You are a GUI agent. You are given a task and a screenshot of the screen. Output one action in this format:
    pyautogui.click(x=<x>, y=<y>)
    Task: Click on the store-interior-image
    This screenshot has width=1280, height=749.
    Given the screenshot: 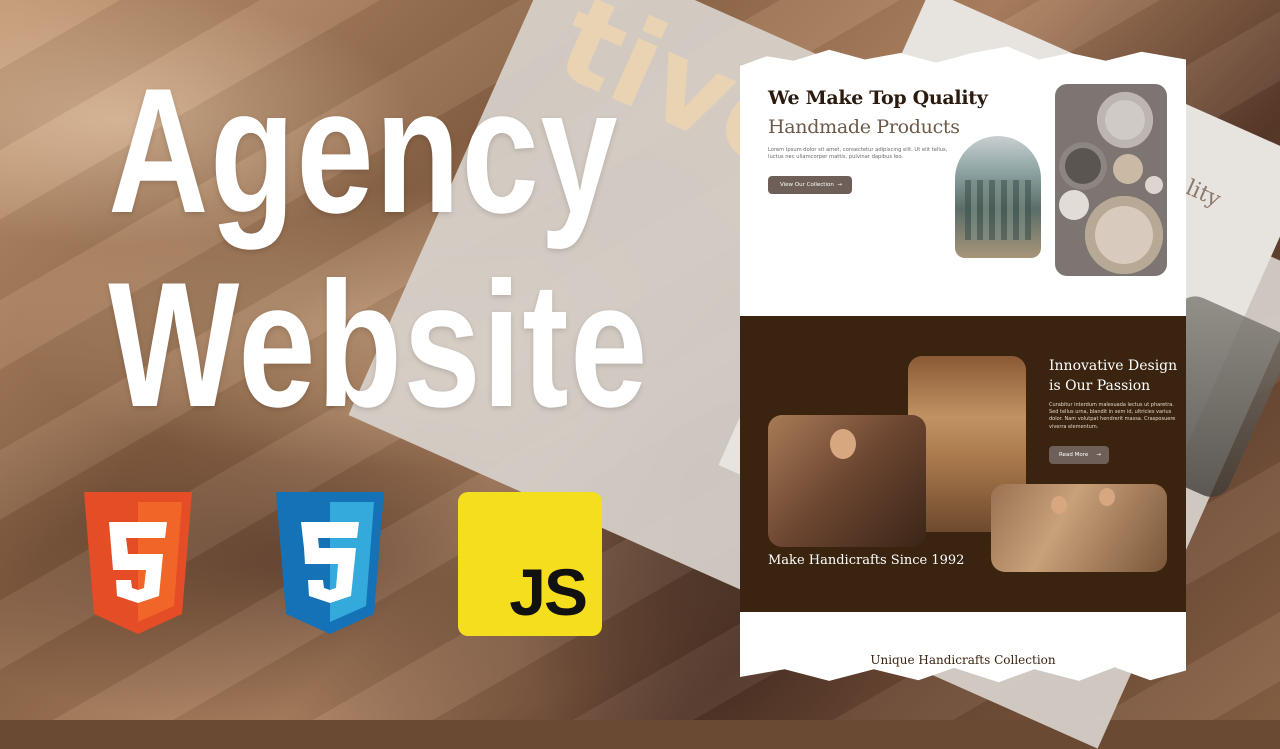 What is the action you would take?
    pyautogui.click(x=998, y=197)
    